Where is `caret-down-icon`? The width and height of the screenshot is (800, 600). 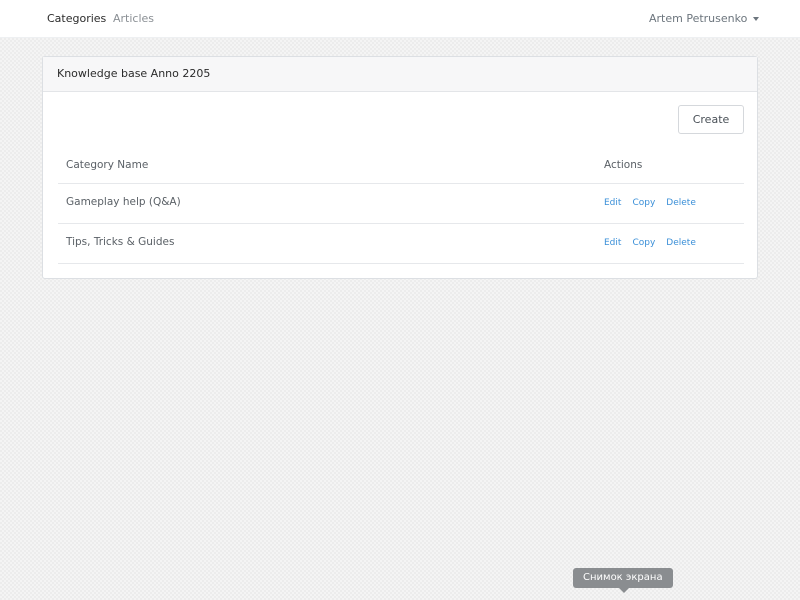 caret-down-icon is located at coordinates (756, 19).